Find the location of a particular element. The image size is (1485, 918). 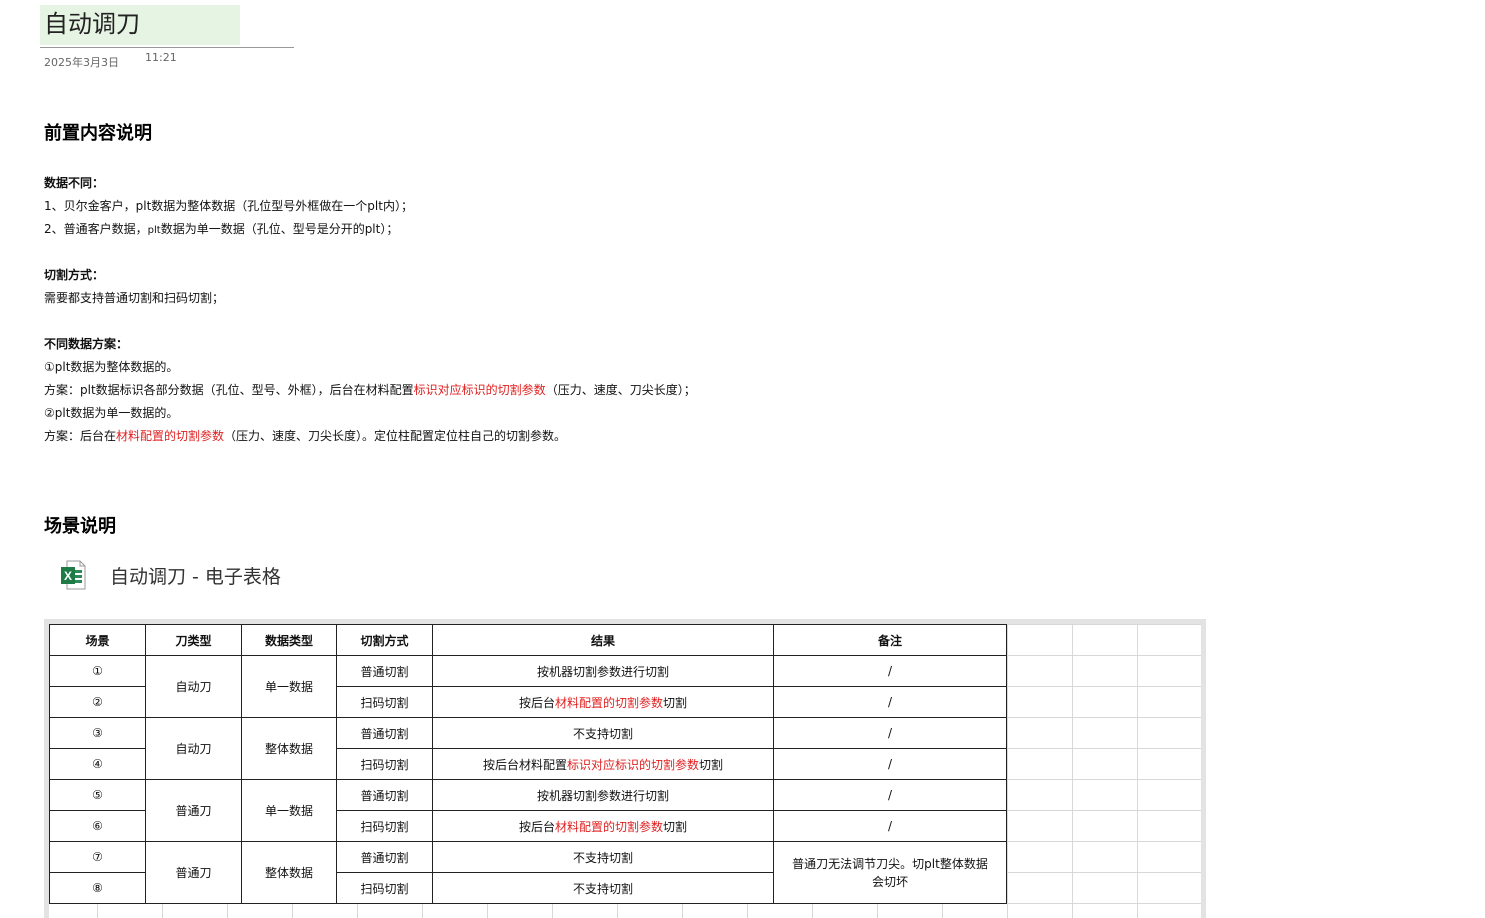

cell-scene: ④ is located at coordinates (97, 764).